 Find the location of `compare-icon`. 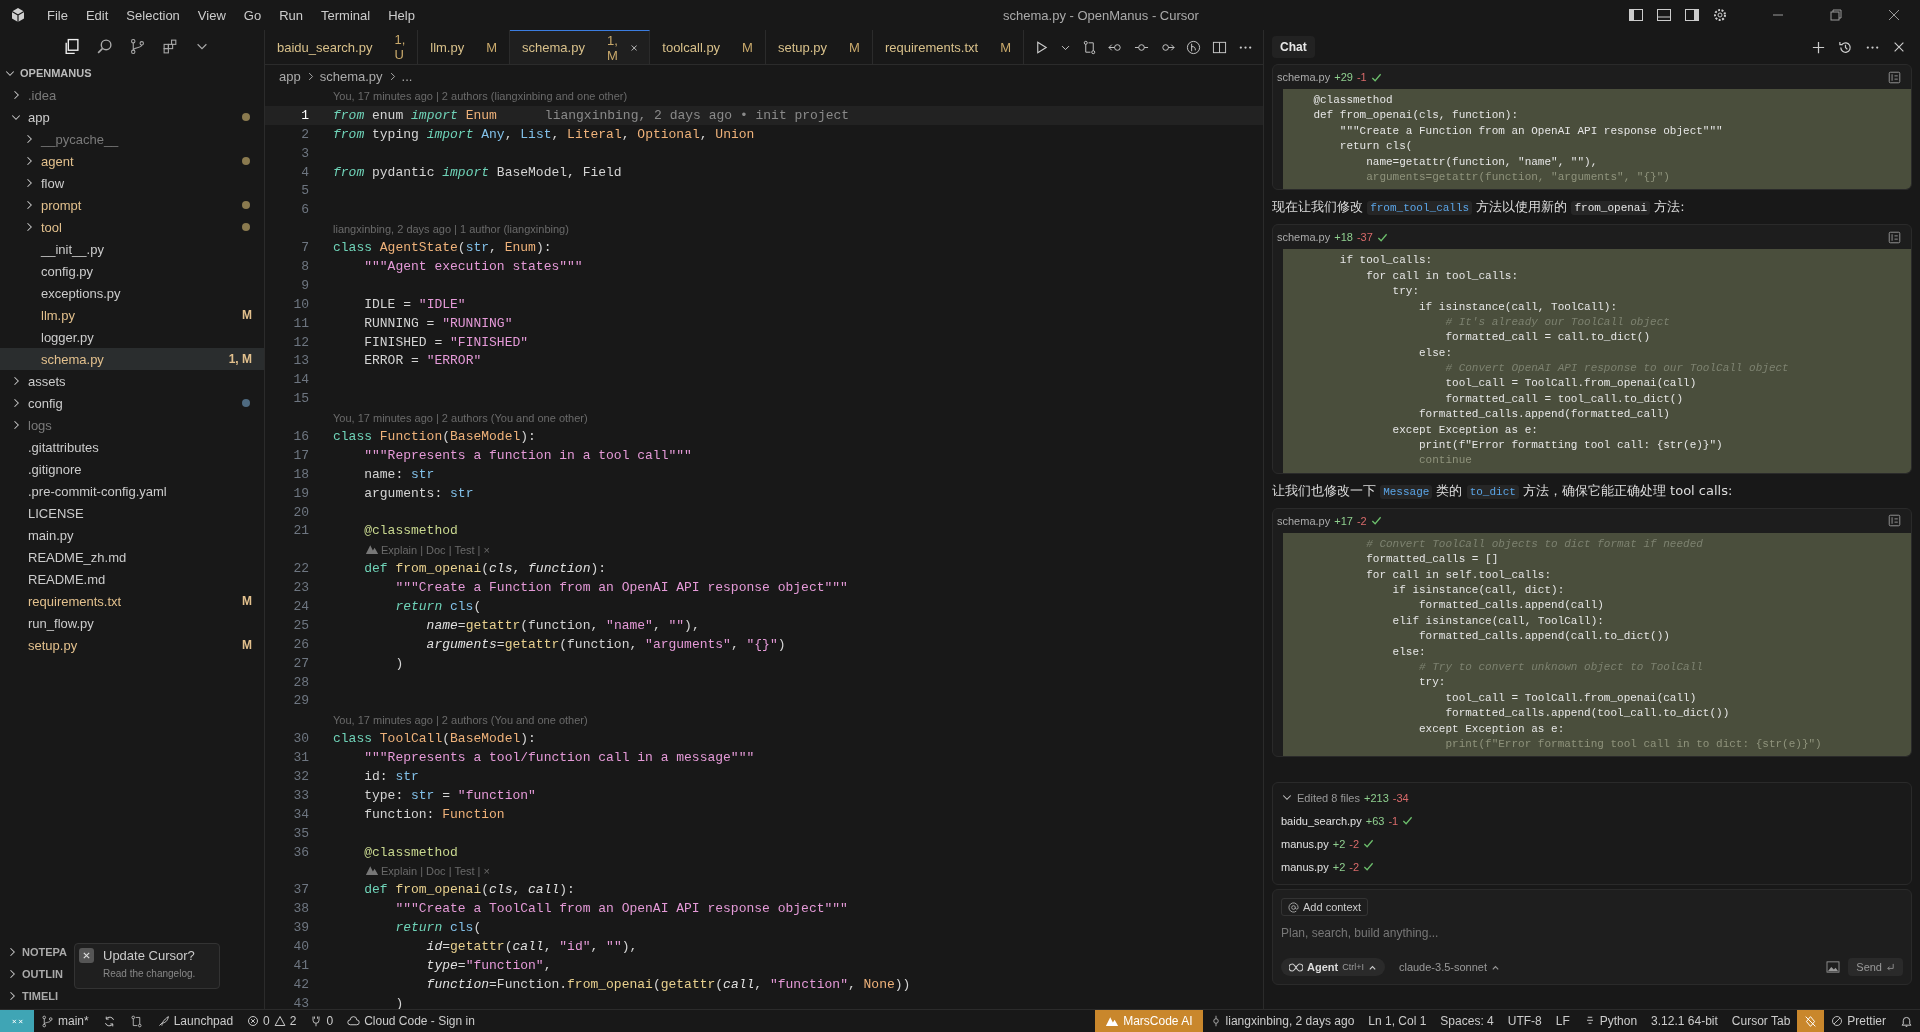

compare-icon is located at coordinates (1089, 47).